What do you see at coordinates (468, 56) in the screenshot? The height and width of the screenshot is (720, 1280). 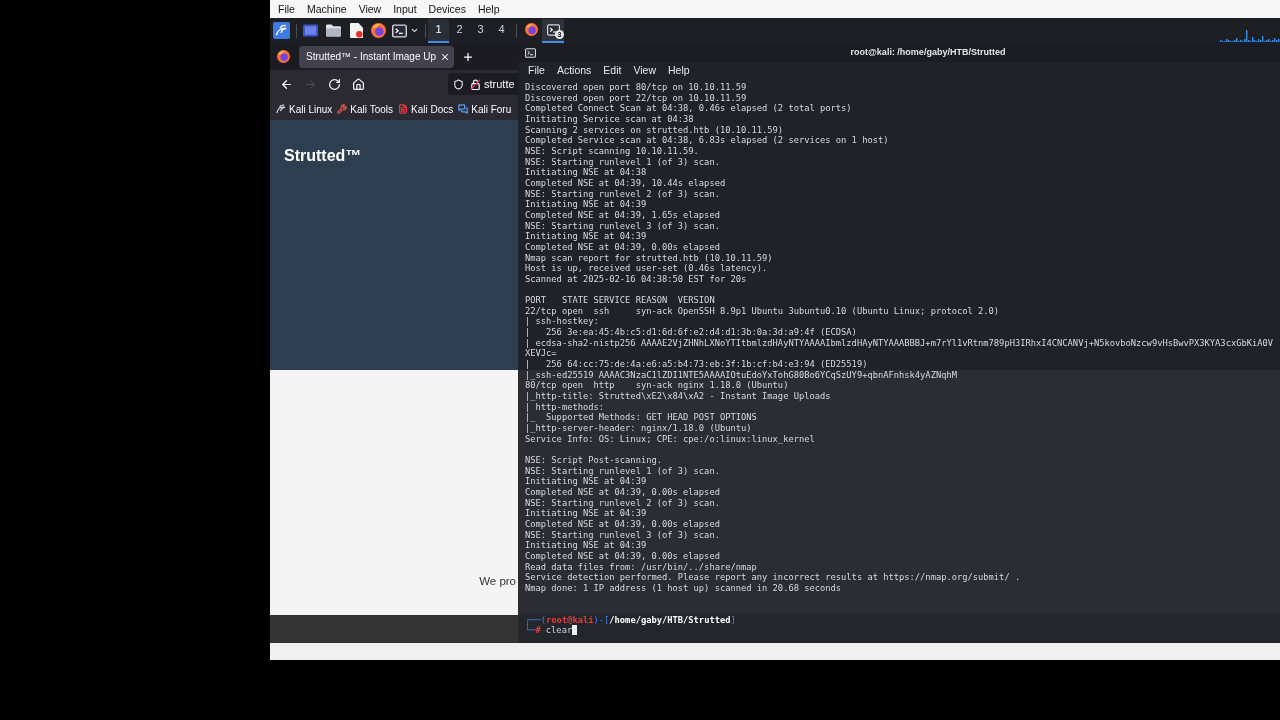 I see `plus-icon` at bounding box center [468, 56].